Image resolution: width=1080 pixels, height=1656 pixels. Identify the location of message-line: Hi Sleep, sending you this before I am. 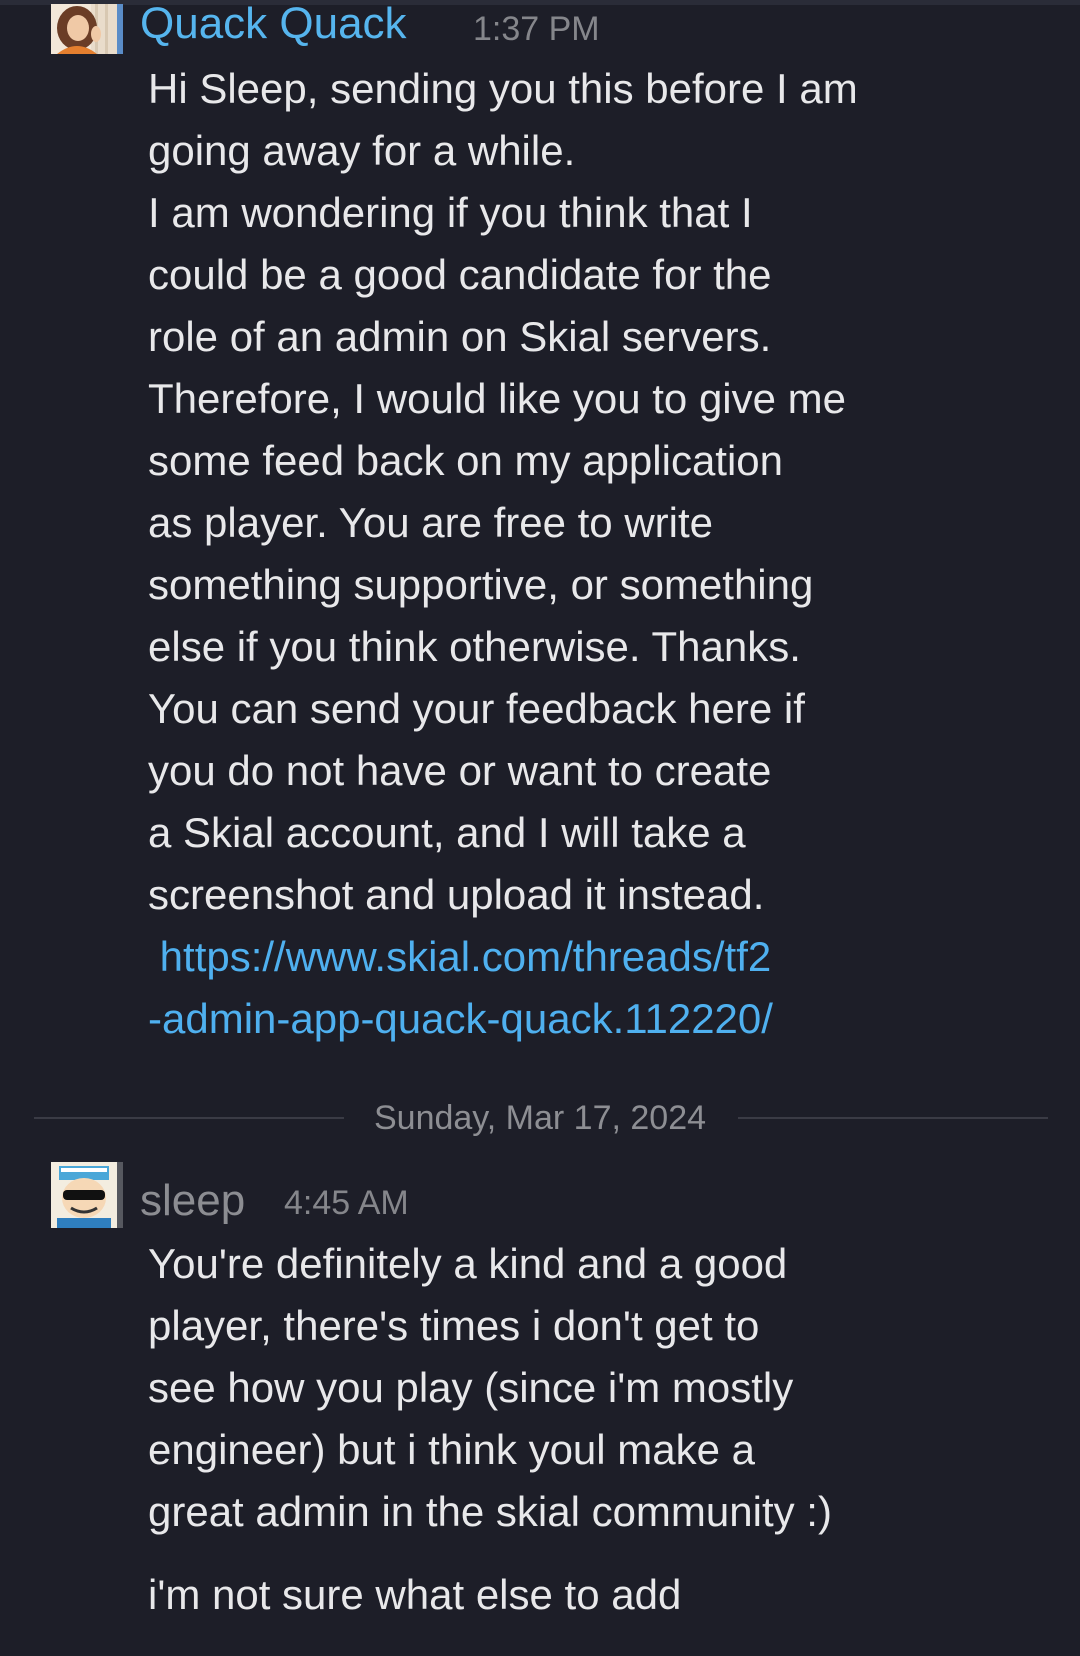
(503, 88).